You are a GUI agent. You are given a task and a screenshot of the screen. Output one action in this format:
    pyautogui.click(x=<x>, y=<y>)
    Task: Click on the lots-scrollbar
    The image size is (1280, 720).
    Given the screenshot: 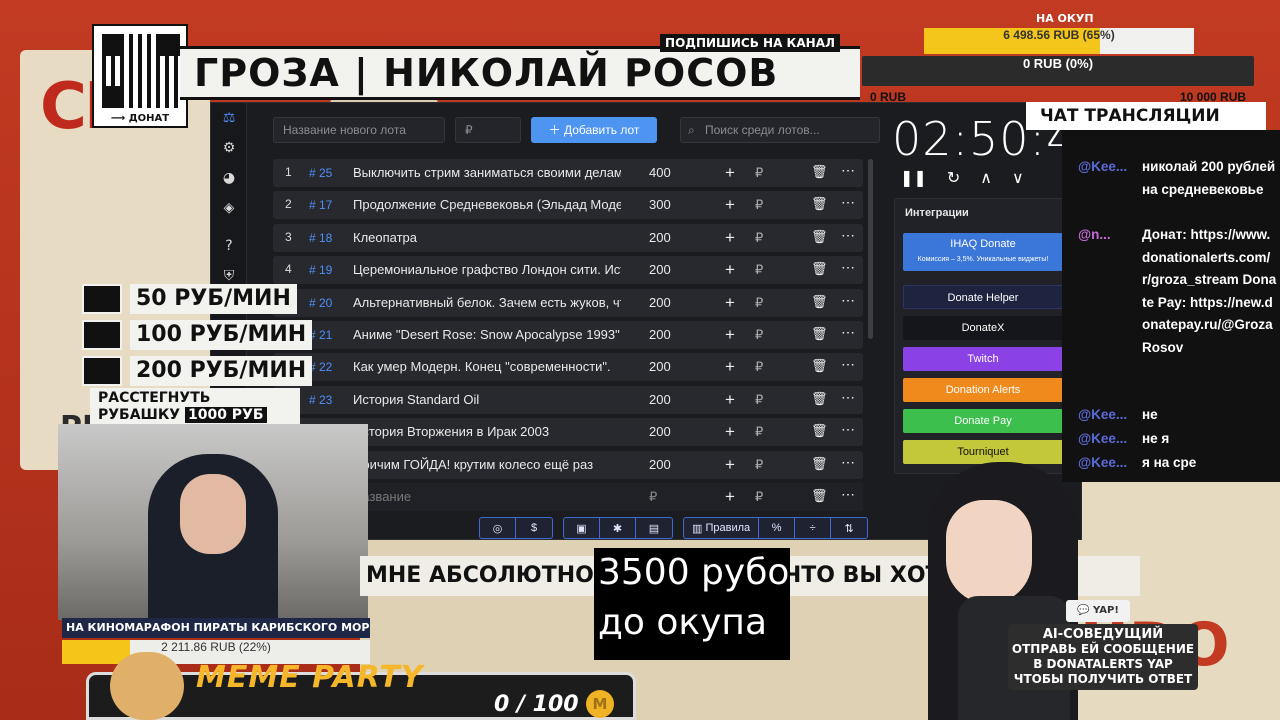 What is the action you would take?
    pyautogui.click(x=870, y=249)
    